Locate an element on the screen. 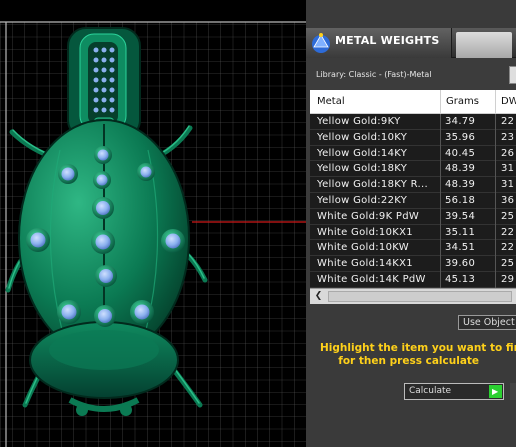 The height and width of the screenshot is (447, 516). grams-cell: 35.96 is located at coordinates (460, 137).